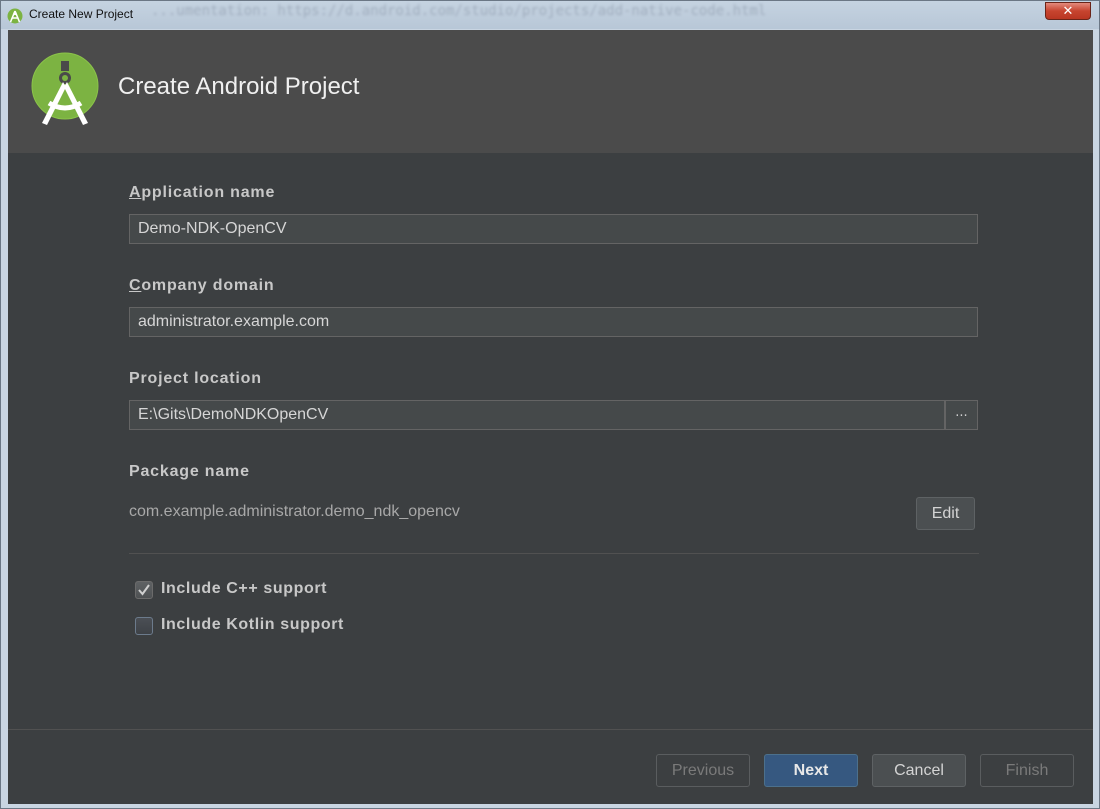  Describe the element at coordinates (208, 285) in the screenshot. I see `company-domain-label-text: ompany domain` at that location.